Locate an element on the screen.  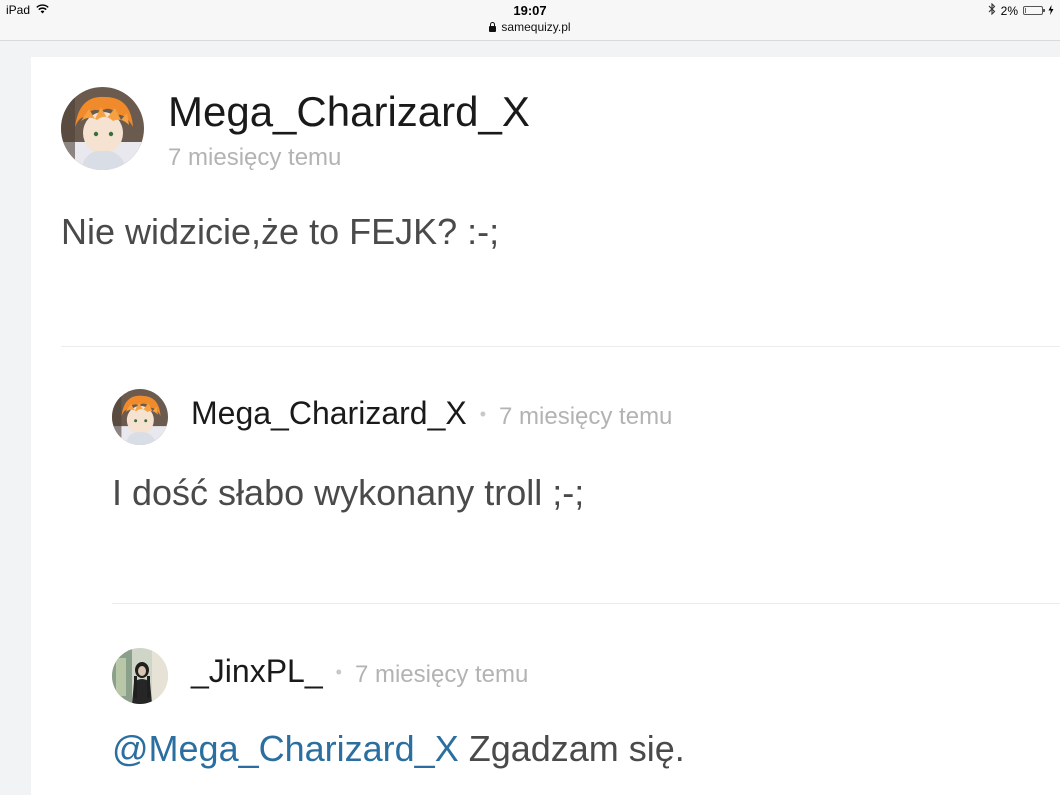
reply-text: @Mega_Charizard_X Zgadzam się. is located at coordinates (398, 749).